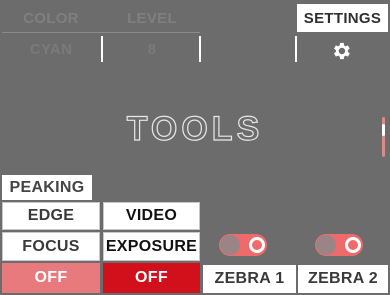 Image resolution: width=390 pixels, height=295 pixels. What do you see at coordinates (51, 49) in the screenshot?
I see `color-value: CYAN` at bounding box center [51, 49].